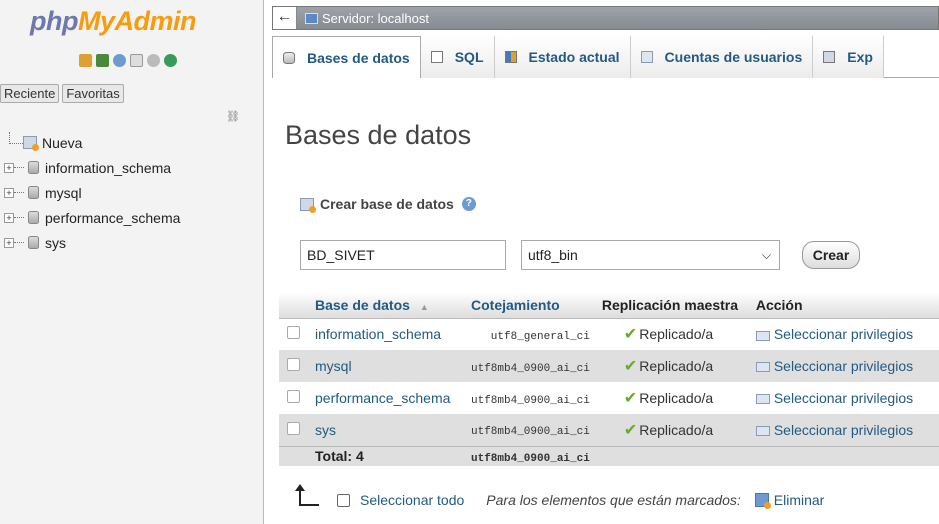 This screenshot has width=939, height=524. I want to click on header-database-label: Base de datos, so click(362, 304).